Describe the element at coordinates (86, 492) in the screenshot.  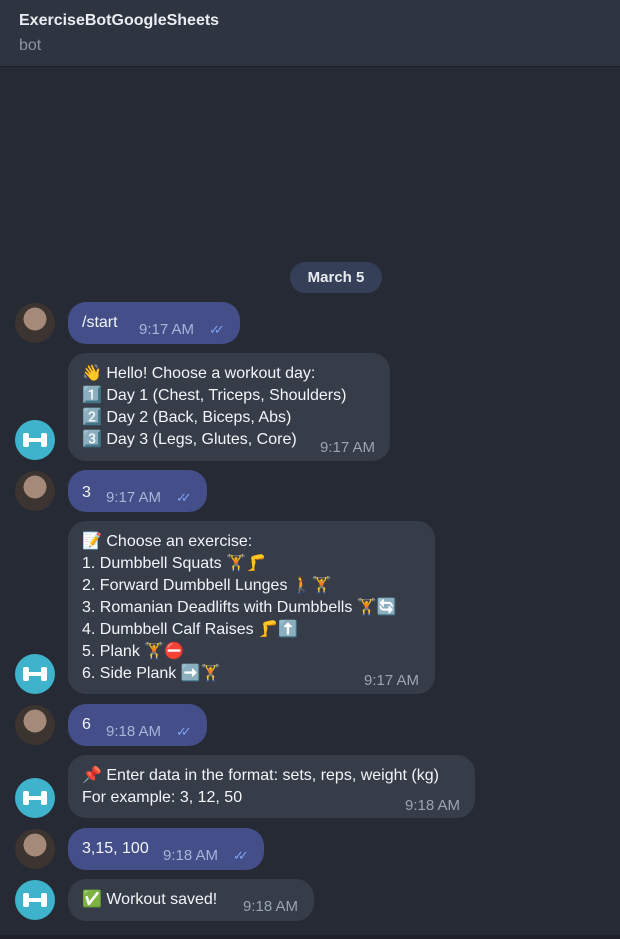
I see `message-text: 3` at that location.